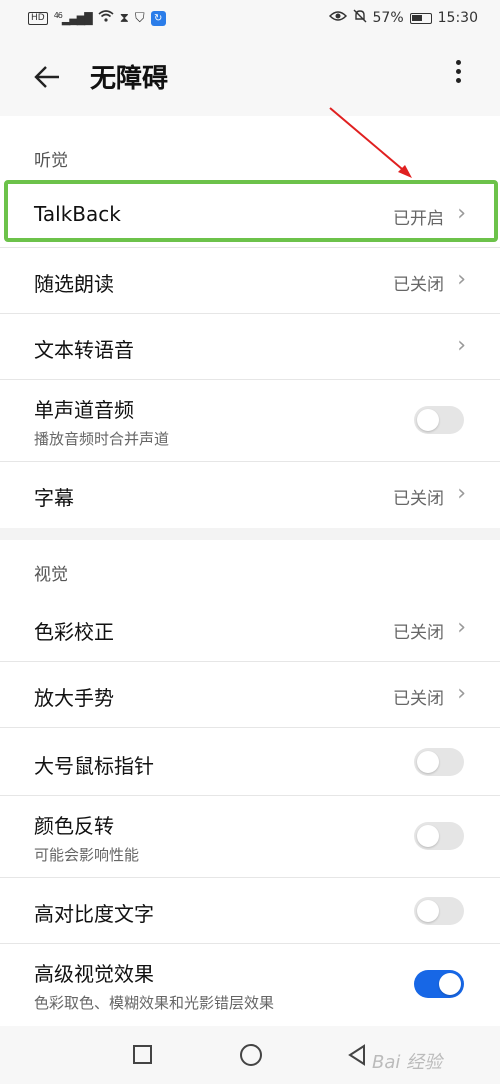 The height and width of the screenshot is (1084, 500). I want to click on large-pointer-title: 大号鼠标指针, so click(94, 766).